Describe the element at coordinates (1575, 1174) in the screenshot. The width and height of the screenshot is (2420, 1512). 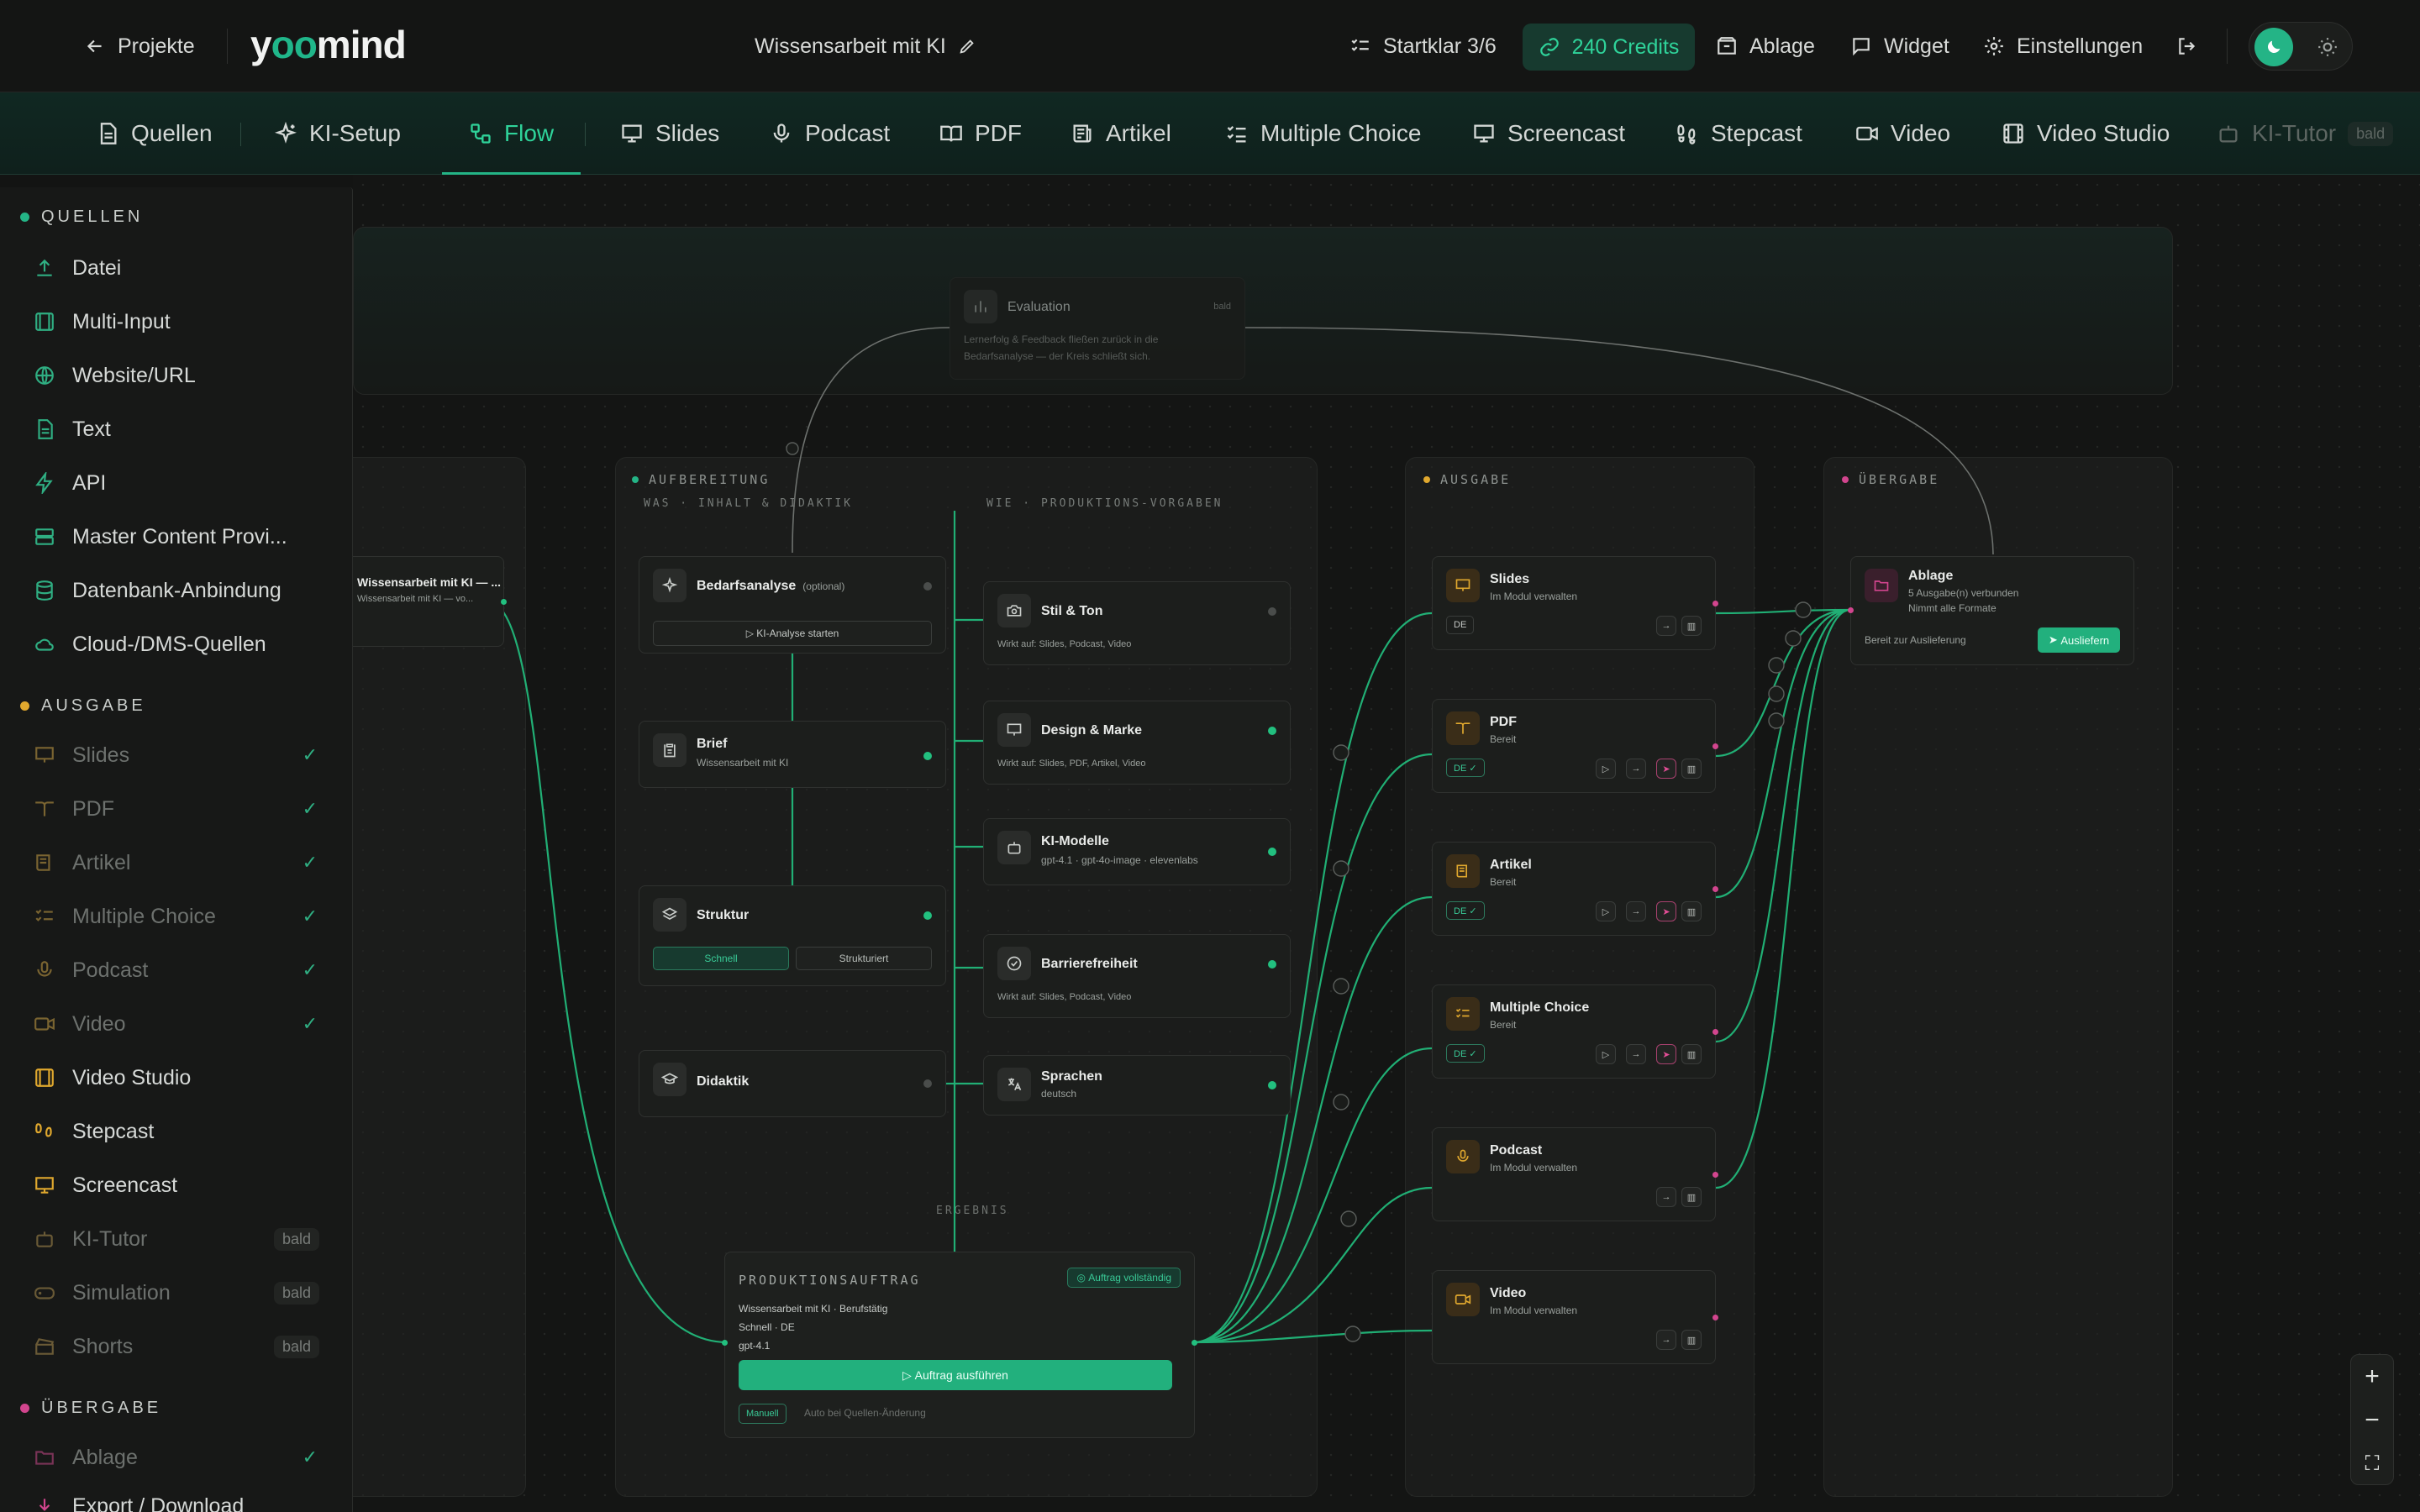
I see `output-podcast-node: Podcast Im Modul verwalten → ▥` at that location.